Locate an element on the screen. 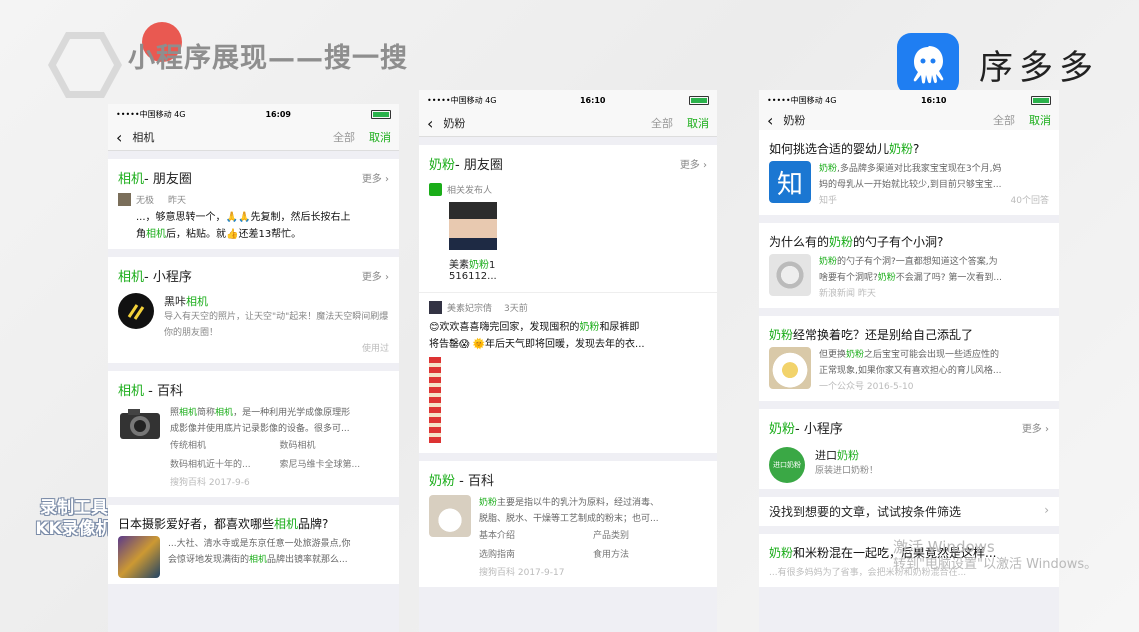 This screenshot has width=1139, height=632. search-input: 相机 is located at coordinates (232, 137).